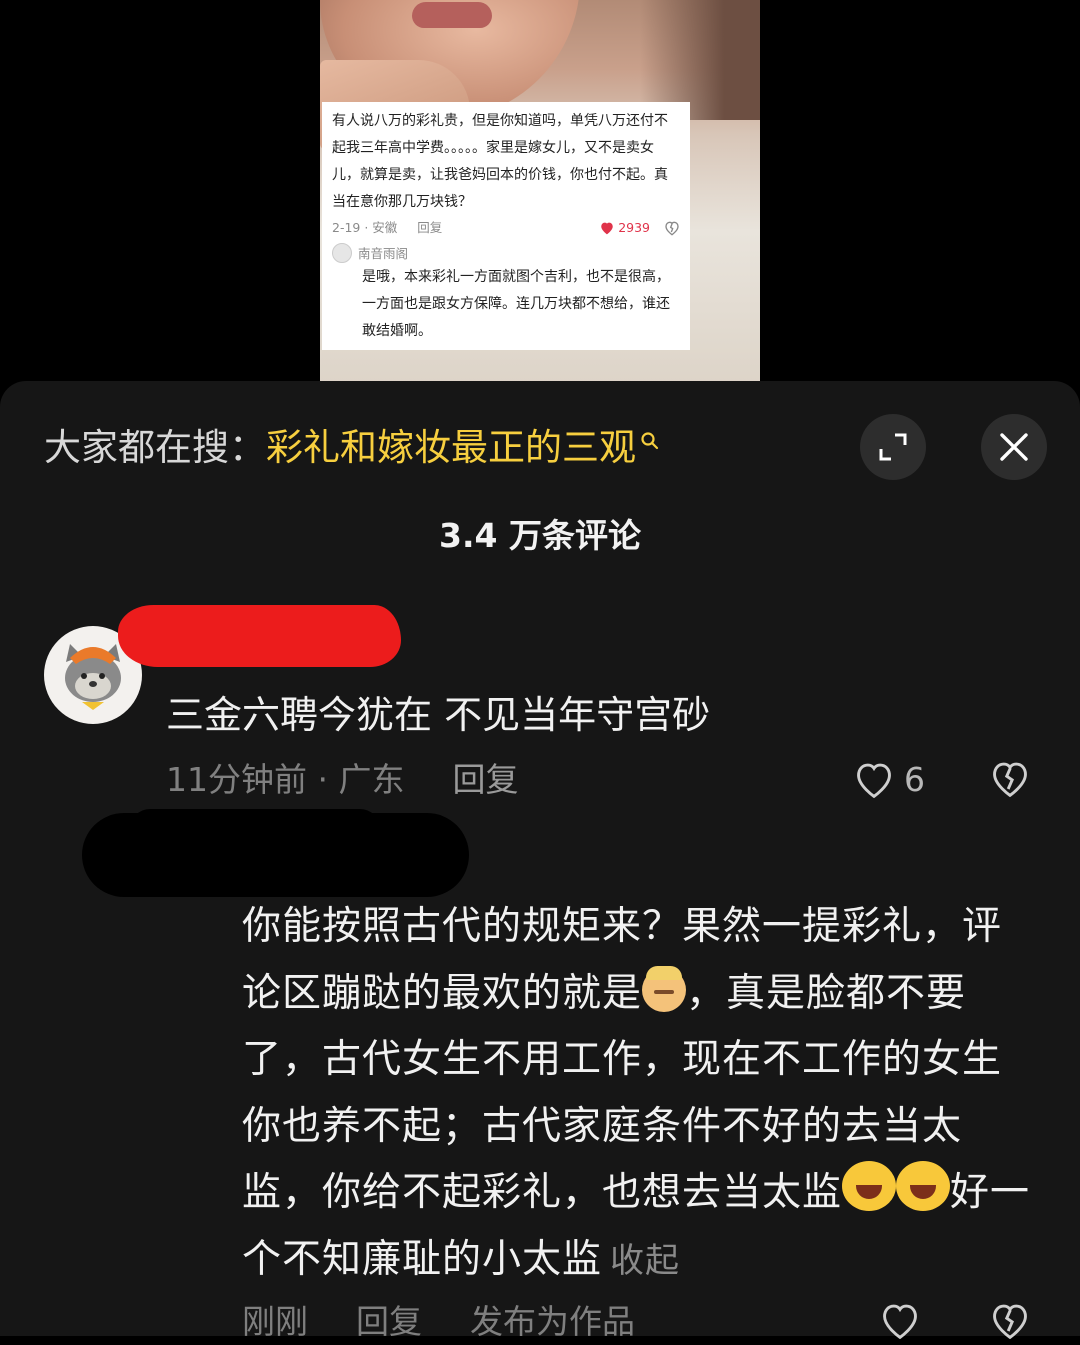  I want to click on comment-count: 3.4 万条评论, so click(540, 535).